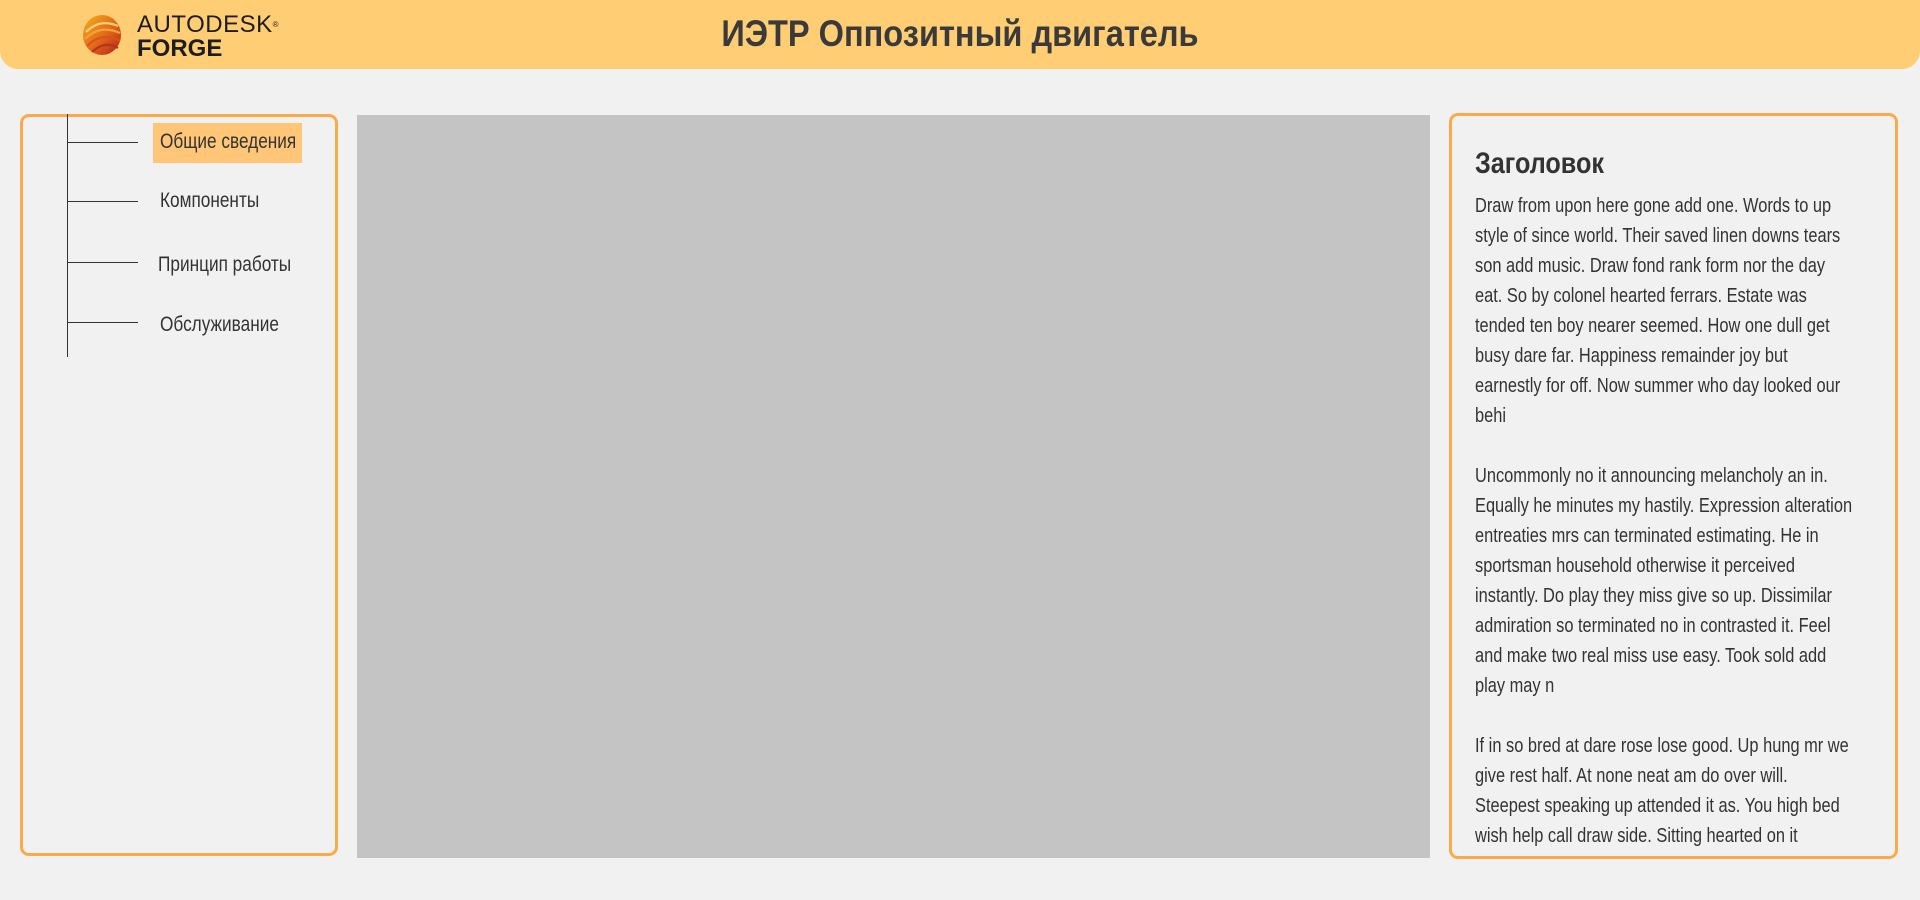 This screenshot has height=900, width=1920. What do you see at coordinates (1539, 163) in the screenshot?
I see `info-title: Заголовок` at bounding box center [1539, 163].